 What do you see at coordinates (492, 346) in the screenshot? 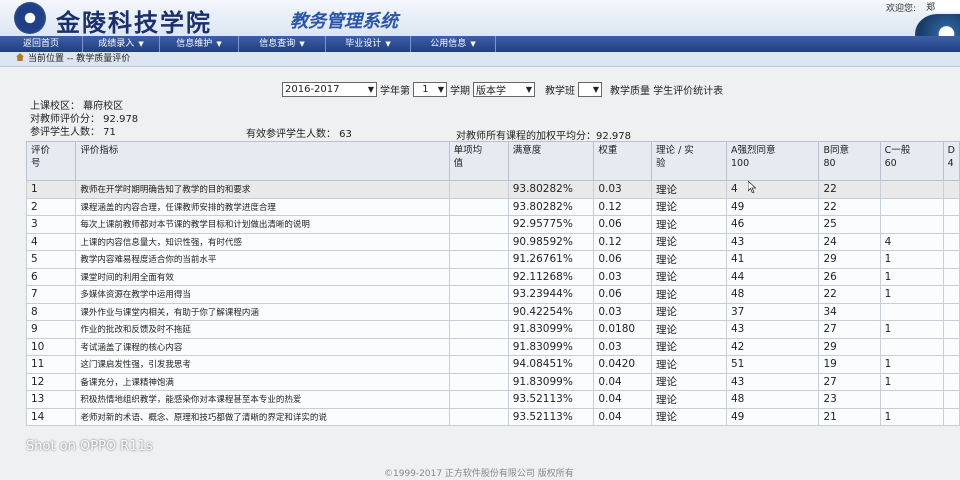
I see `table-row: 10 考试涵盖了课程的核心内容 91.83099% 0.03 理论 42 29` at bounding box center [492, 346].